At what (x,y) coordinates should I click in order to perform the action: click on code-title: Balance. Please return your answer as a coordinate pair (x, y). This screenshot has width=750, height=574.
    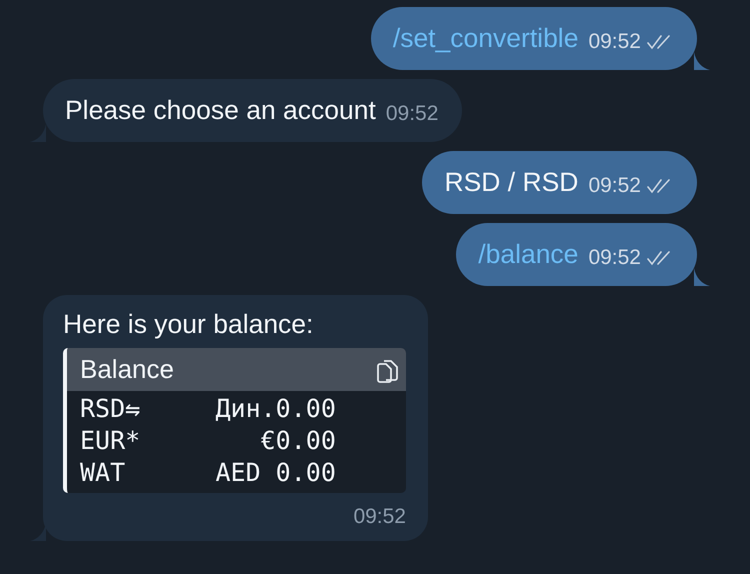
    Looking at the image, I should click on (127, 369).